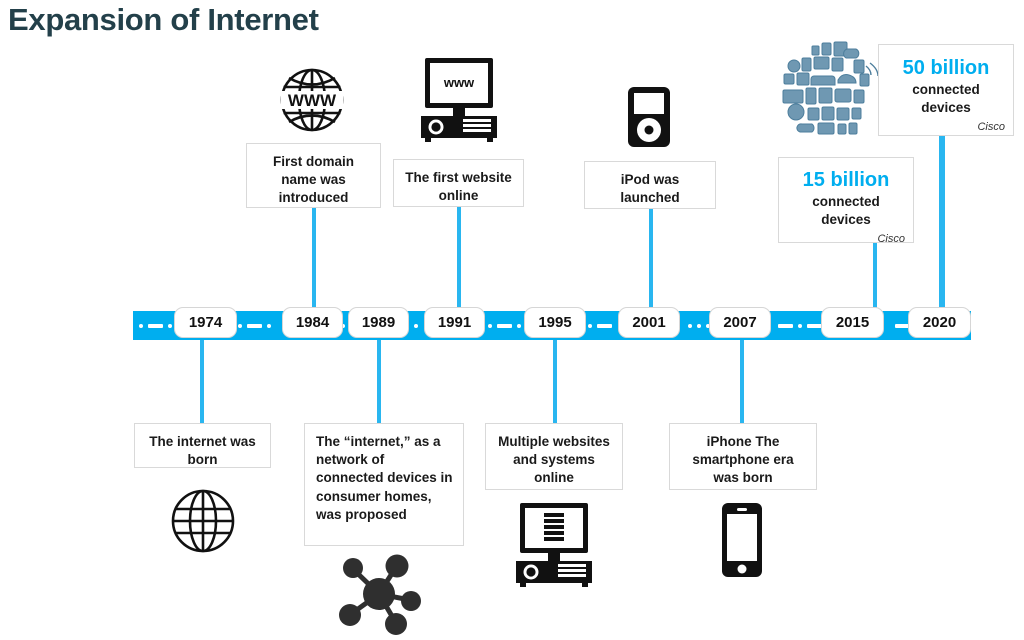 This screenshot has height=640, width=1024. What do you see at coordinates (554, 456) in the screenshot?
I see `callout-1995: Multiple websites and systems online` at bounding box center [554, 456].